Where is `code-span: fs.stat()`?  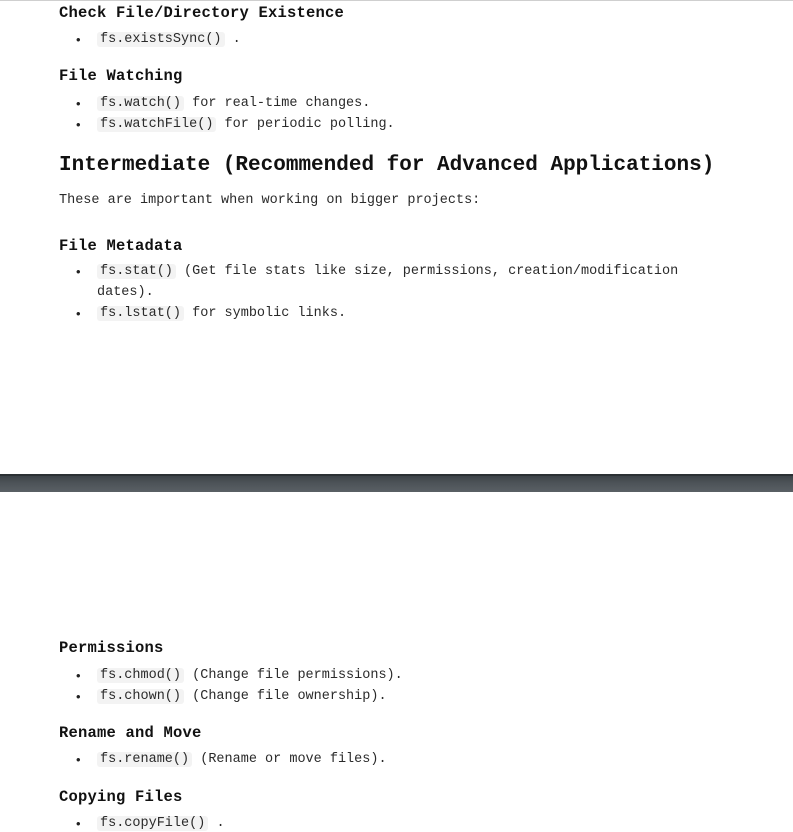
code-span: fs.stat() is located at coordinates (136, 271).